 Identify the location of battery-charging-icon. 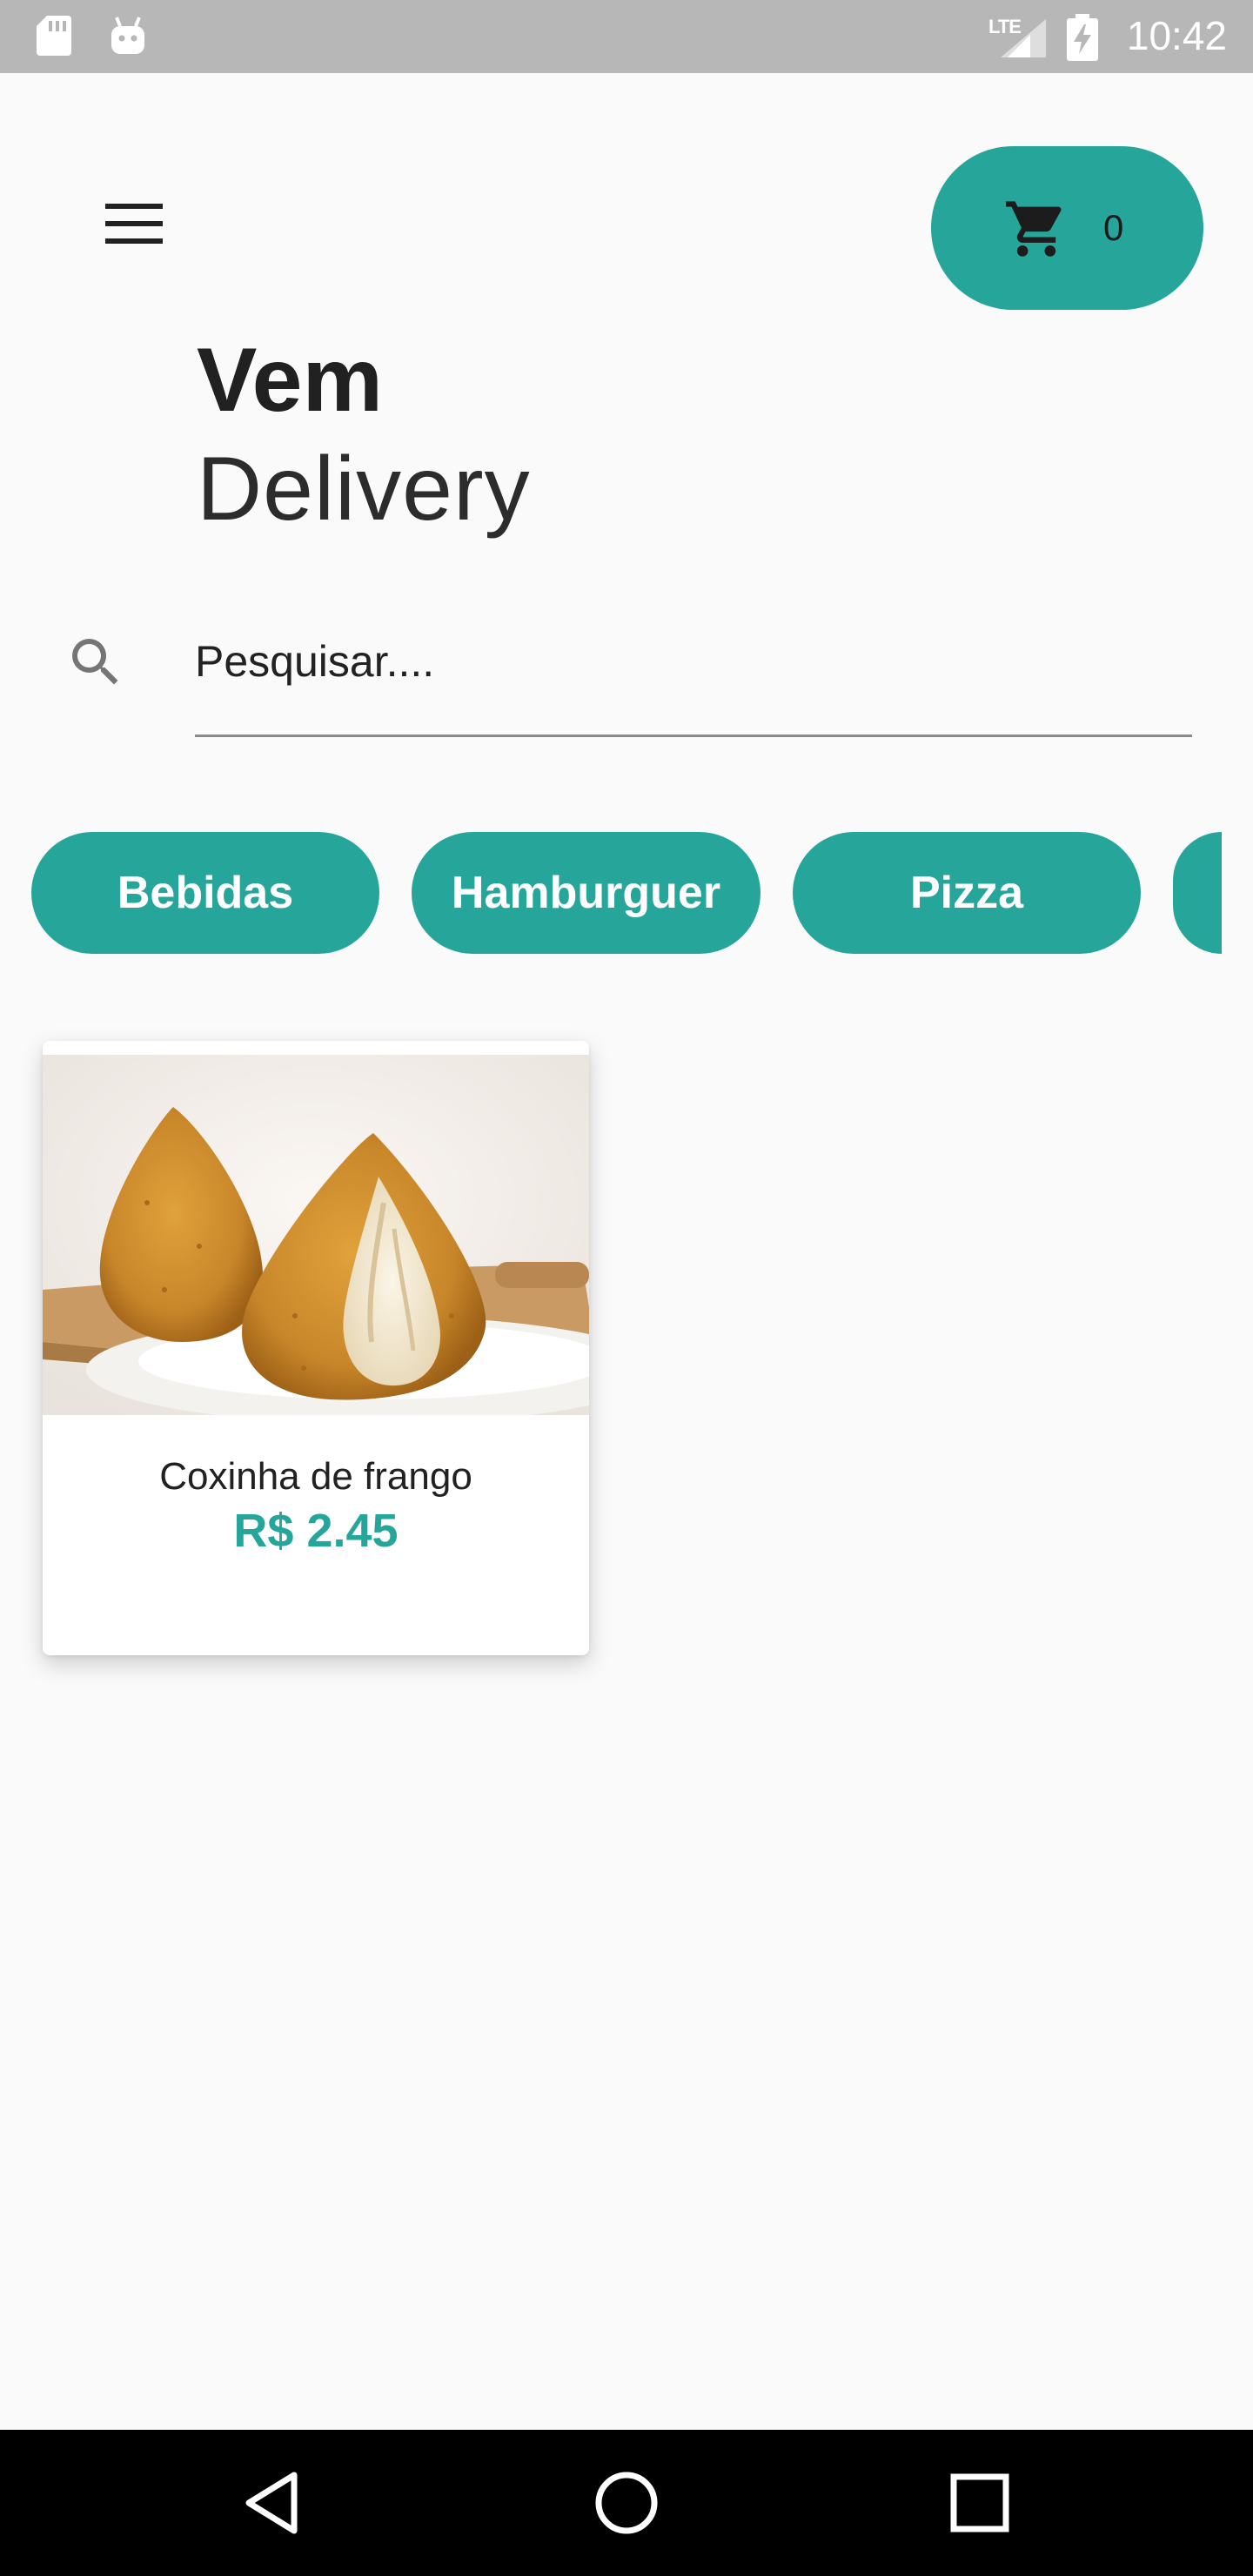
(1082, 37).